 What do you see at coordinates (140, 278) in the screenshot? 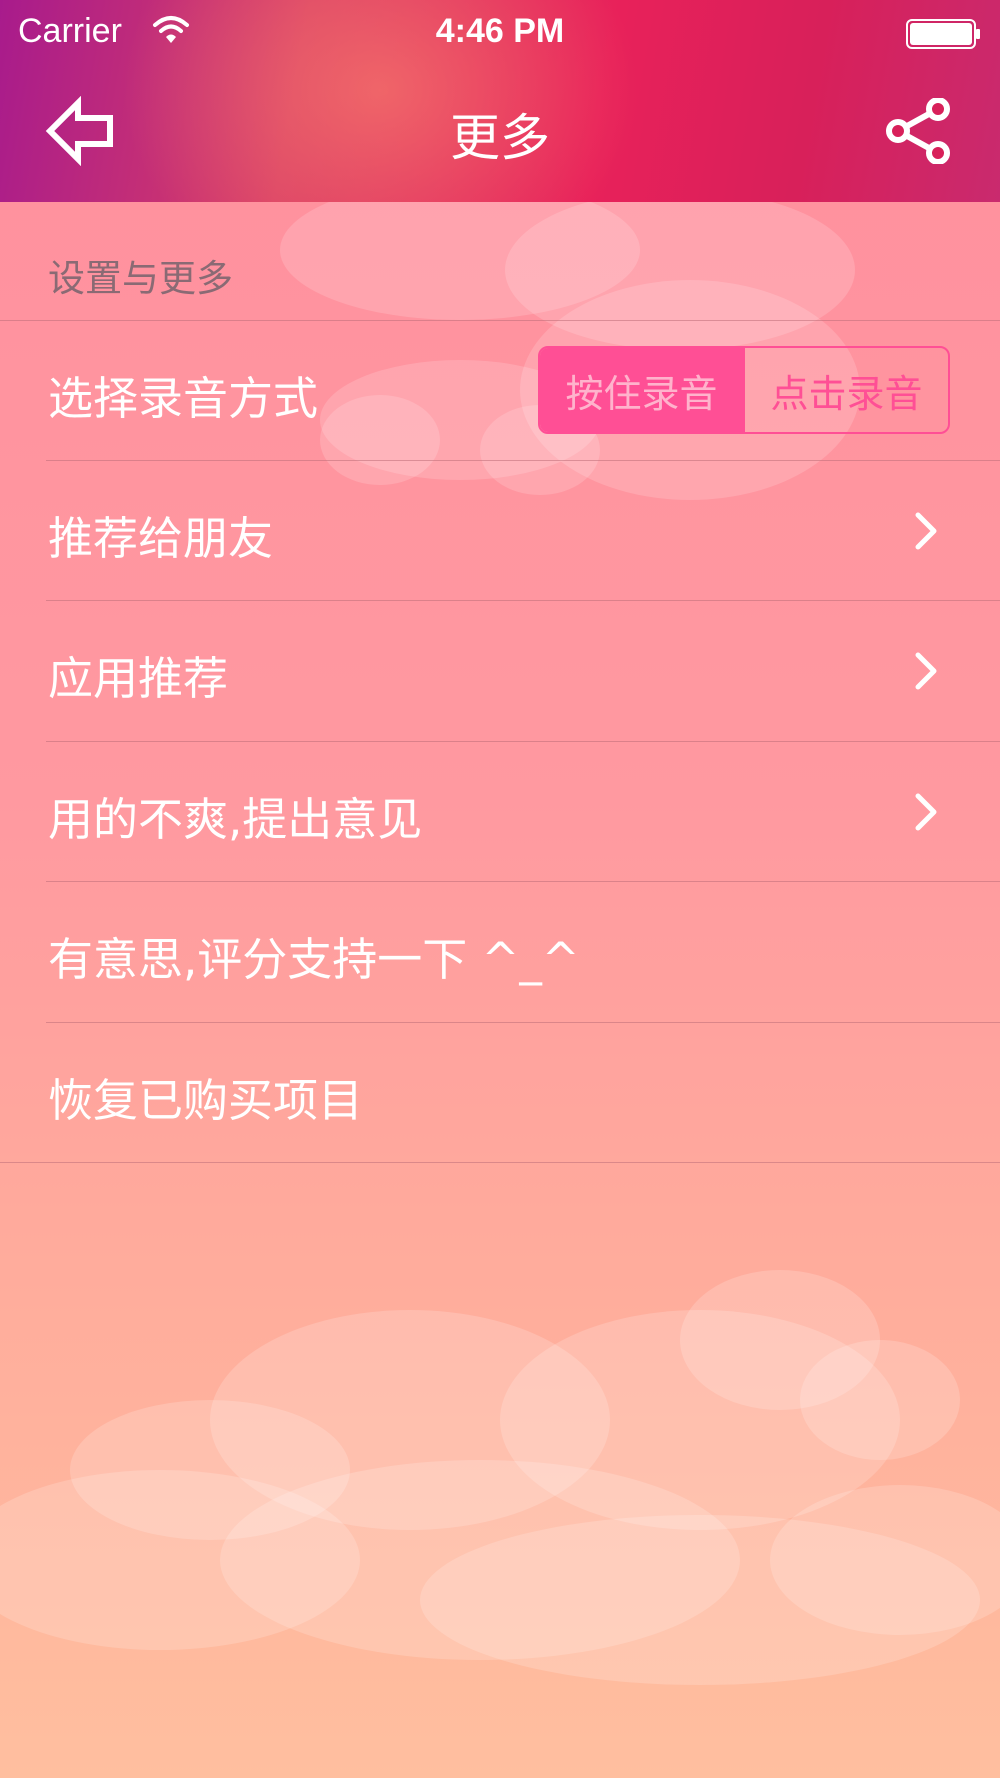
I see `section-title: 设置与更多` at bounding box center [140, 278].